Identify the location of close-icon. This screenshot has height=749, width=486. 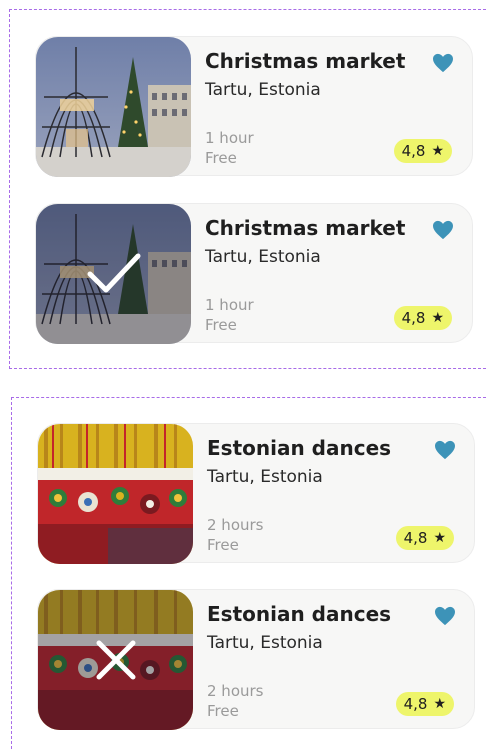
(115, 660).